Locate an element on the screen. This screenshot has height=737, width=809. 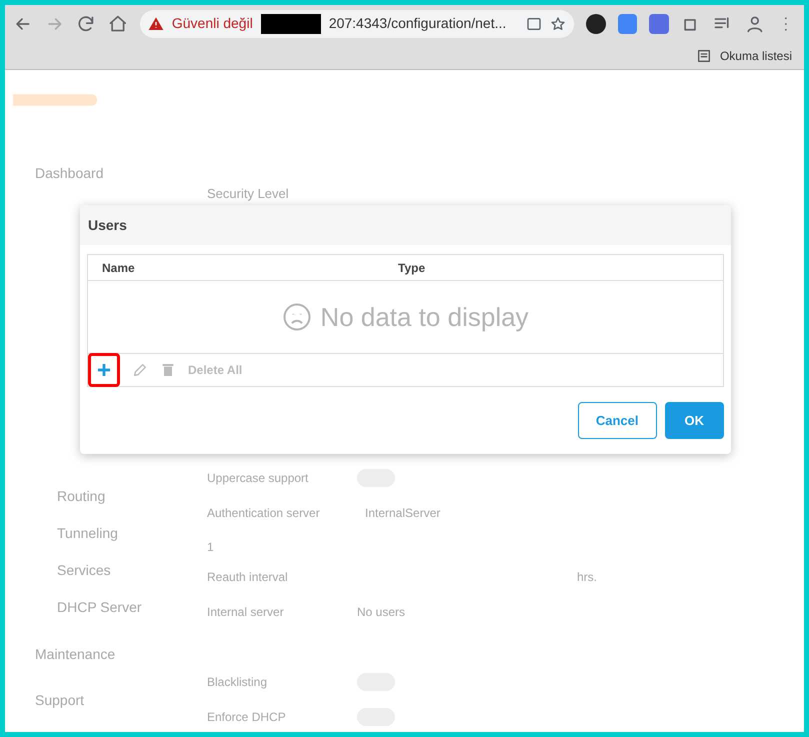
column-header: Name is located at coordinates (118, 268).